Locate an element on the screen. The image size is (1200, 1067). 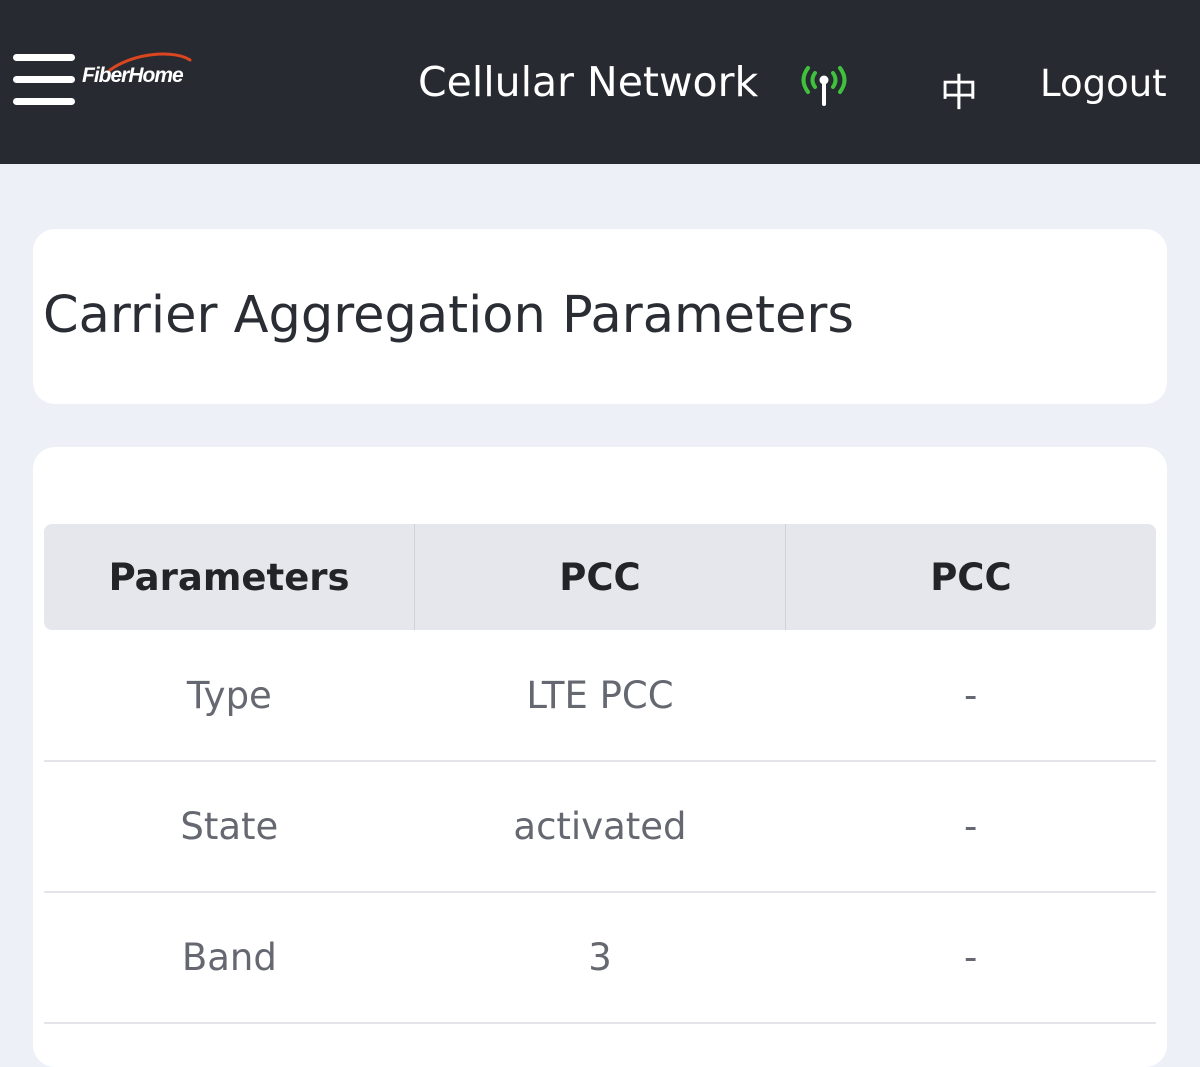
column-header-pcc-2: PCC is located at coordinates (970, 577).